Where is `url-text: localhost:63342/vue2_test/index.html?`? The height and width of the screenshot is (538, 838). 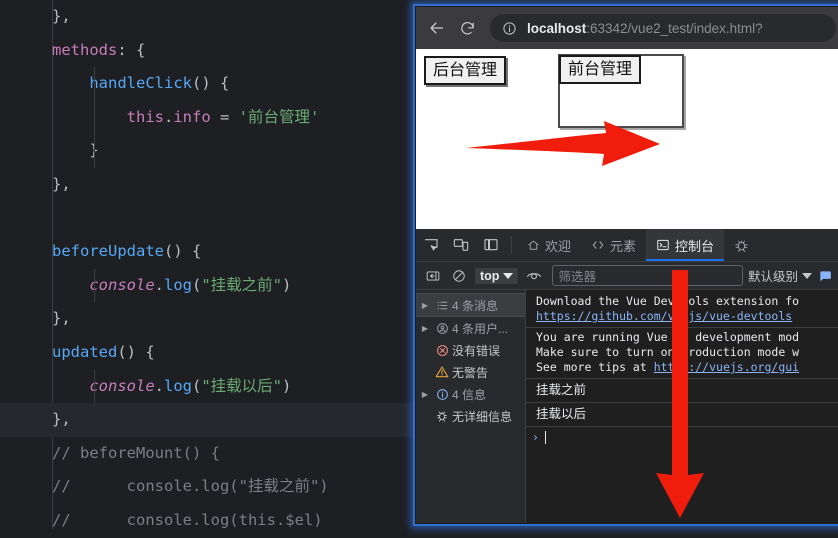 url-text: localhost:63342/vue2_test/index.html? is located at coordinates (645, 28).